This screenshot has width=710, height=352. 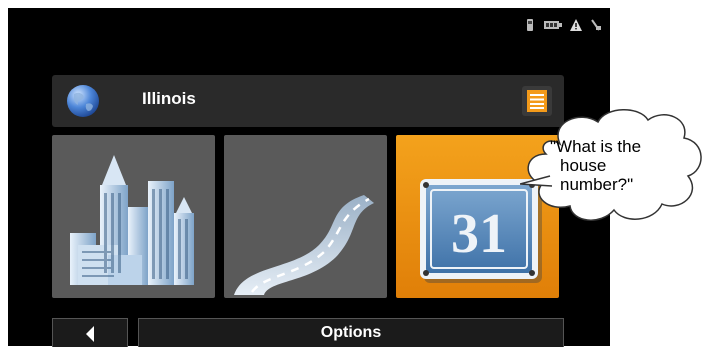 I want to click on battery-icon, so click(x=553, y=25).